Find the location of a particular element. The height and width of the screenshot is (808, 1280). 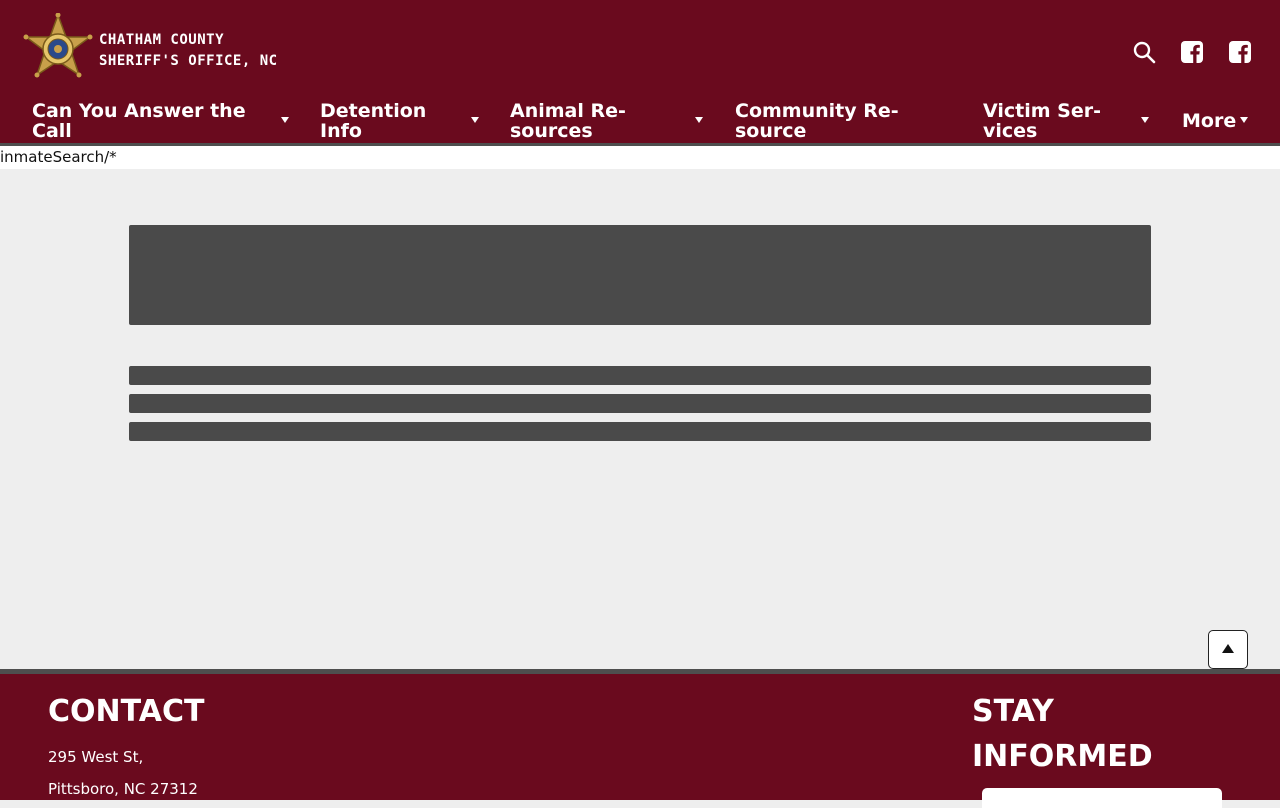

brand-name: CHATHAM COUNTY SHERIFF'S OFFICE, NC is located at coordinates (188, 51).